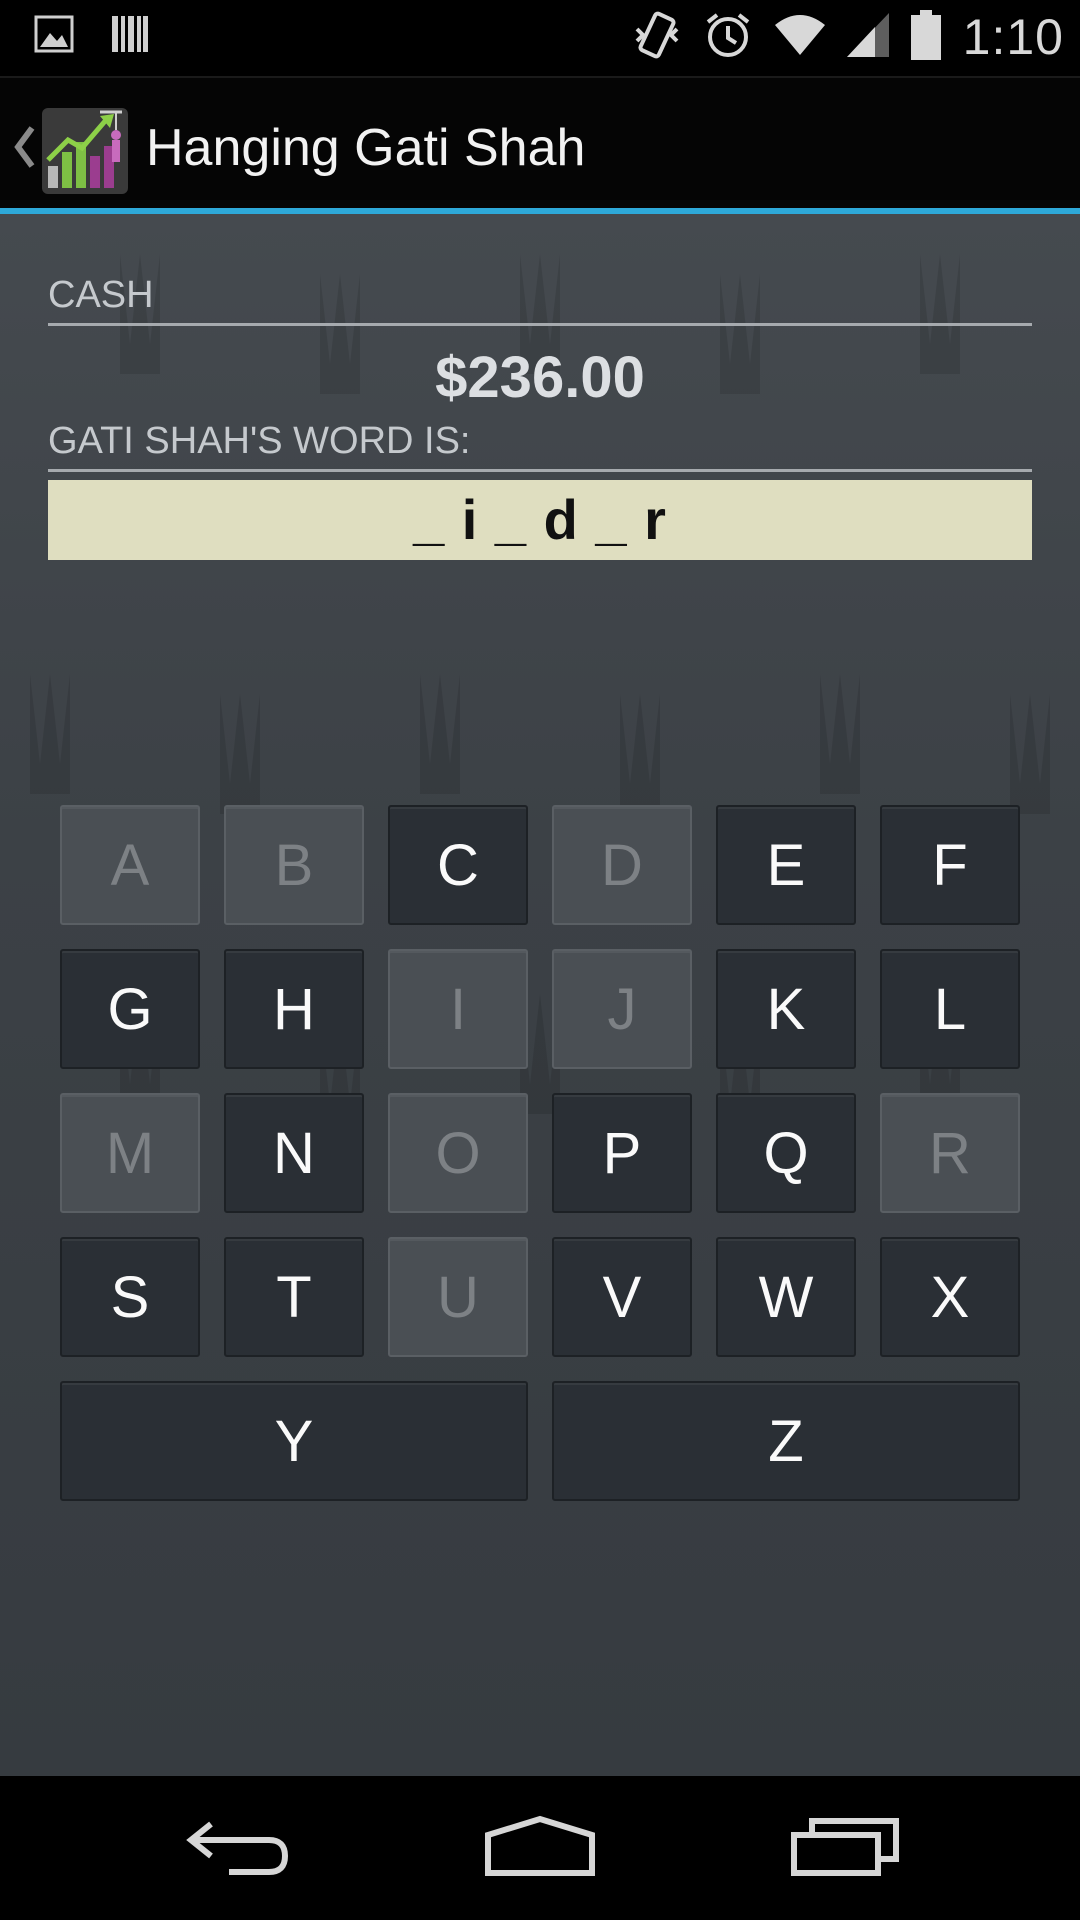 The image size is (1080, 1920). I want to click on key-p: P, so click(622, 1153).